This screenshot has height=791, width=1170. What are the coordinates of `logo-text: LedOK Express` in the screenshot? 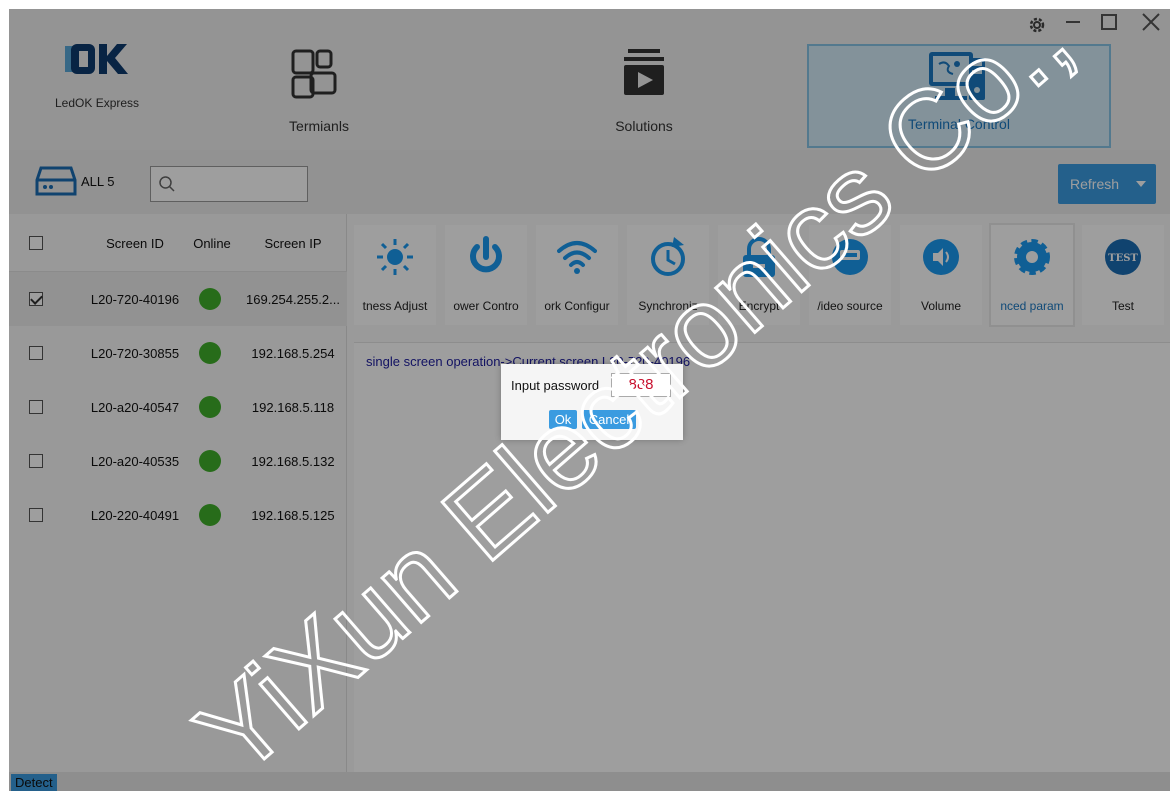 It's located at (97, 103).